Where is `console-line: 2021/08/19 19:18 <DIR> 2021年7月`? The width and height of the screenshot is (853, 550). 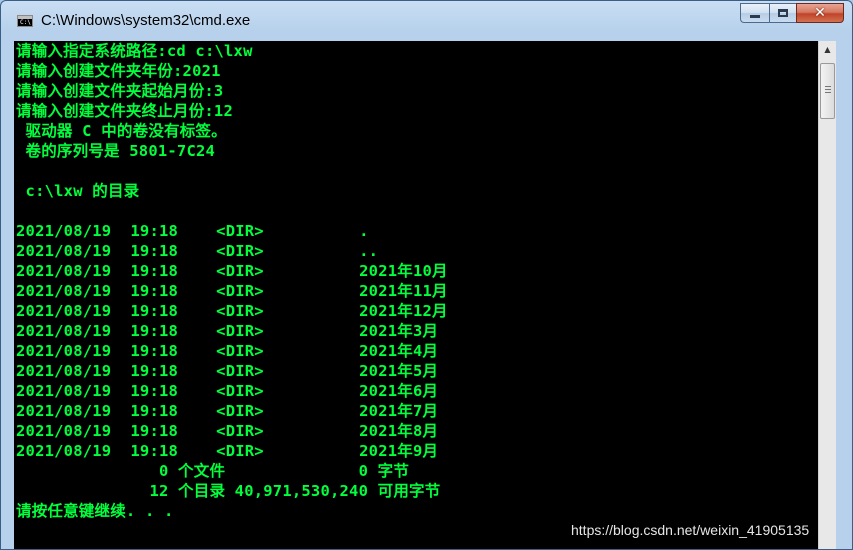 console-line: 2021/08/19 19:18 <DIR> 2021年7月 is located at coordinates (227, 411).